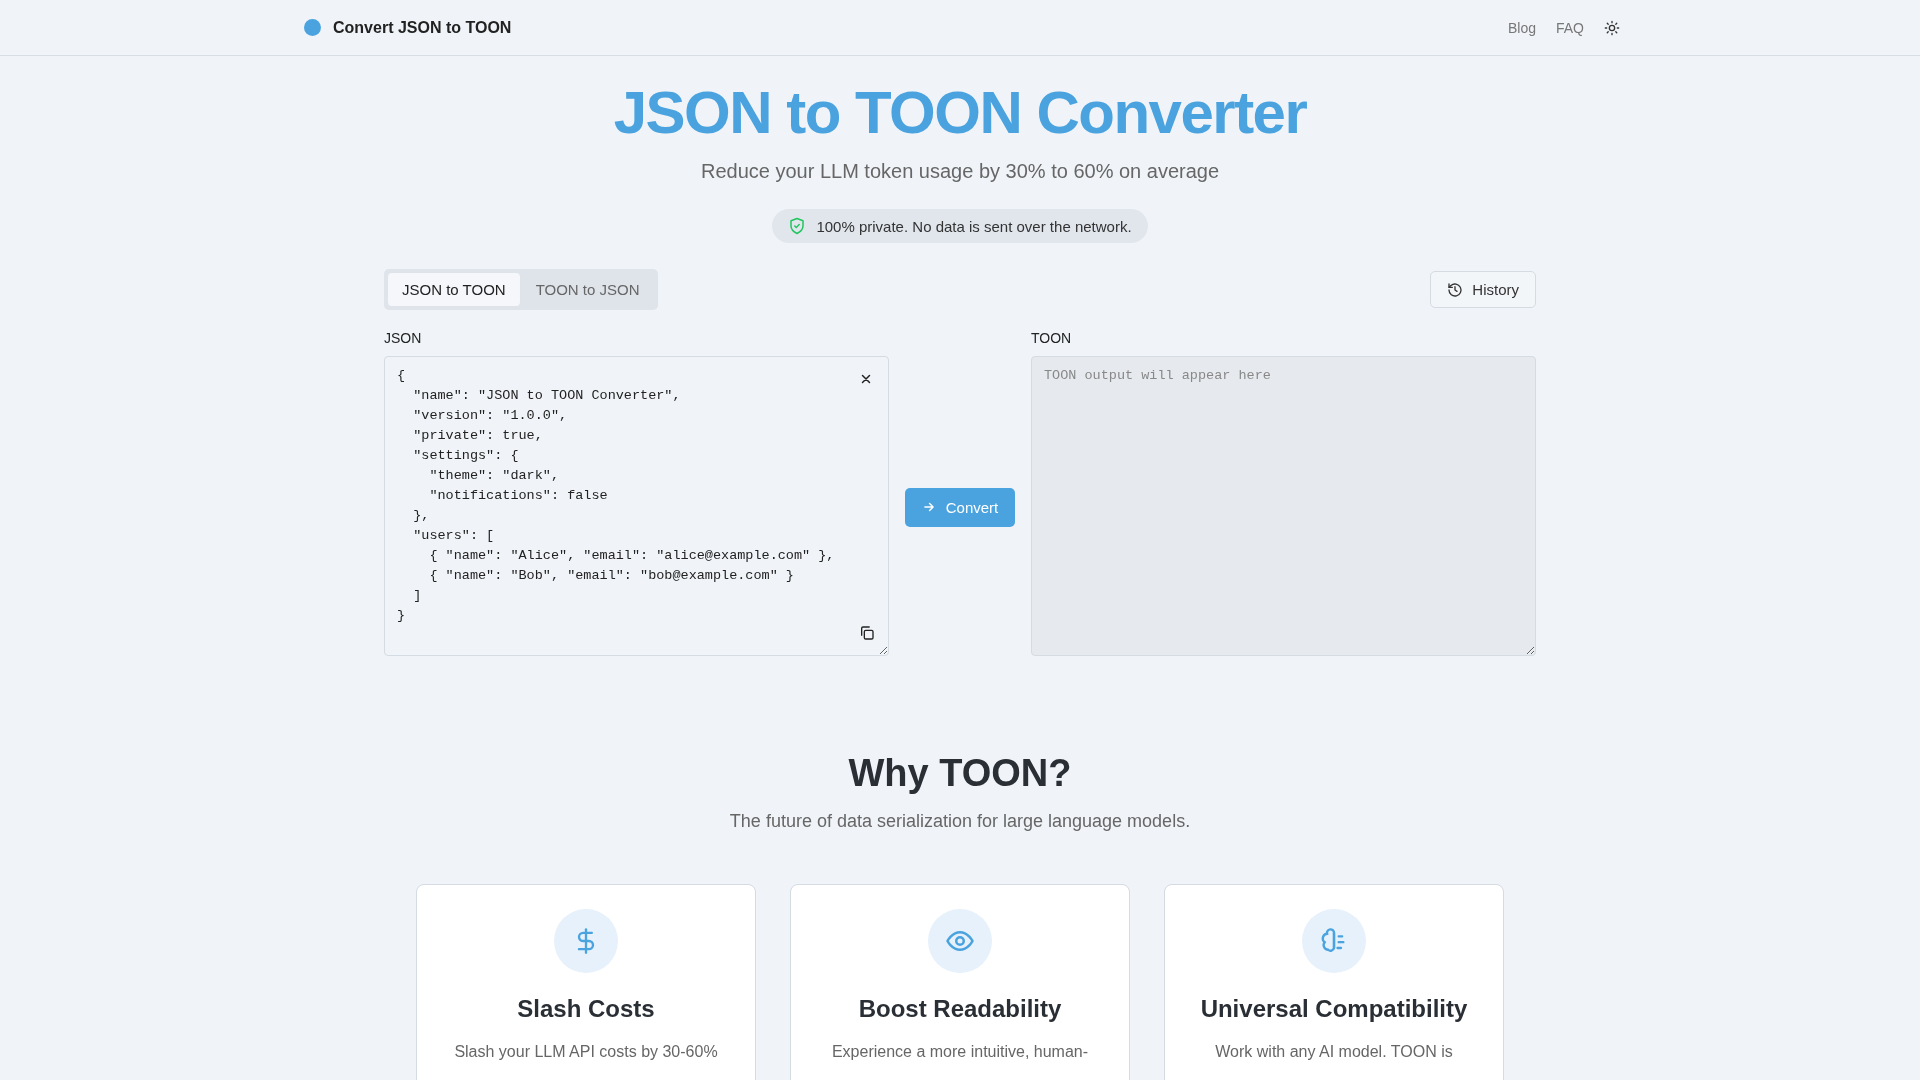  Describe the element at coordinates (960, 1052) in the screenshot. I see `card-description: Experience a more intuitive, human-` at that location.